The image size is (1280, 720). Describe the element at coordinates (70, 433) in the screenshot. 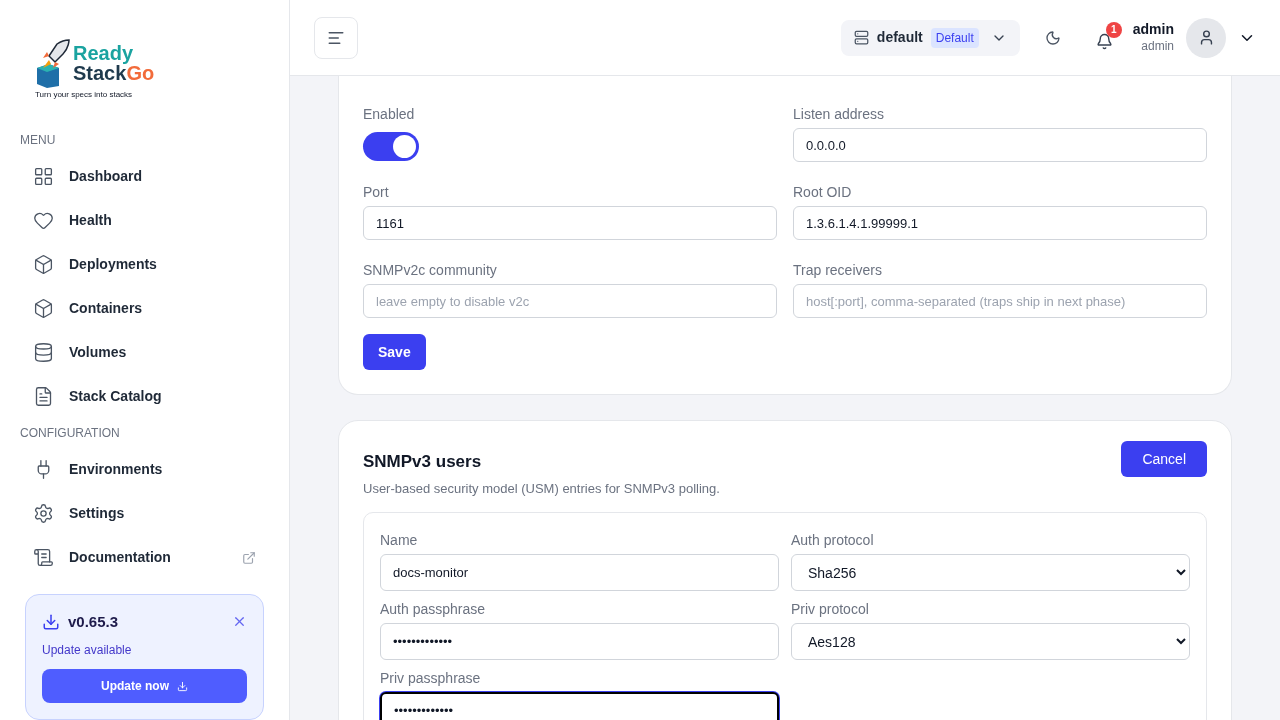

I see `section-heading: CONFIGURATION` at that location.